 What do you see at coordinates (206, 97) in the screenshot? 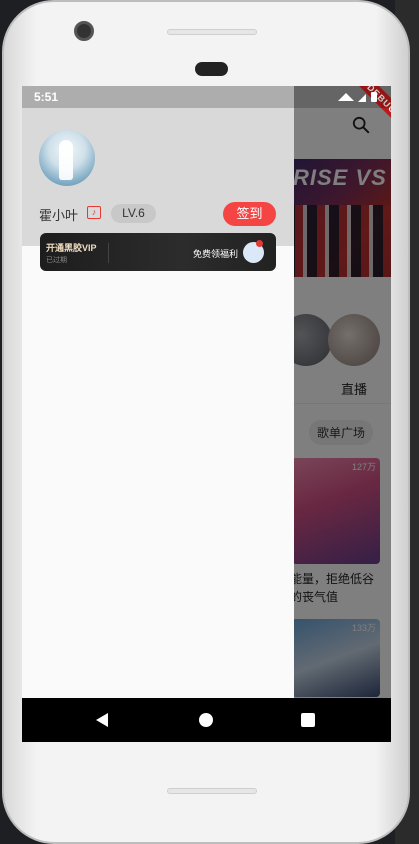
I see `status-bar: 5:51` at bounding box center [206, 97].